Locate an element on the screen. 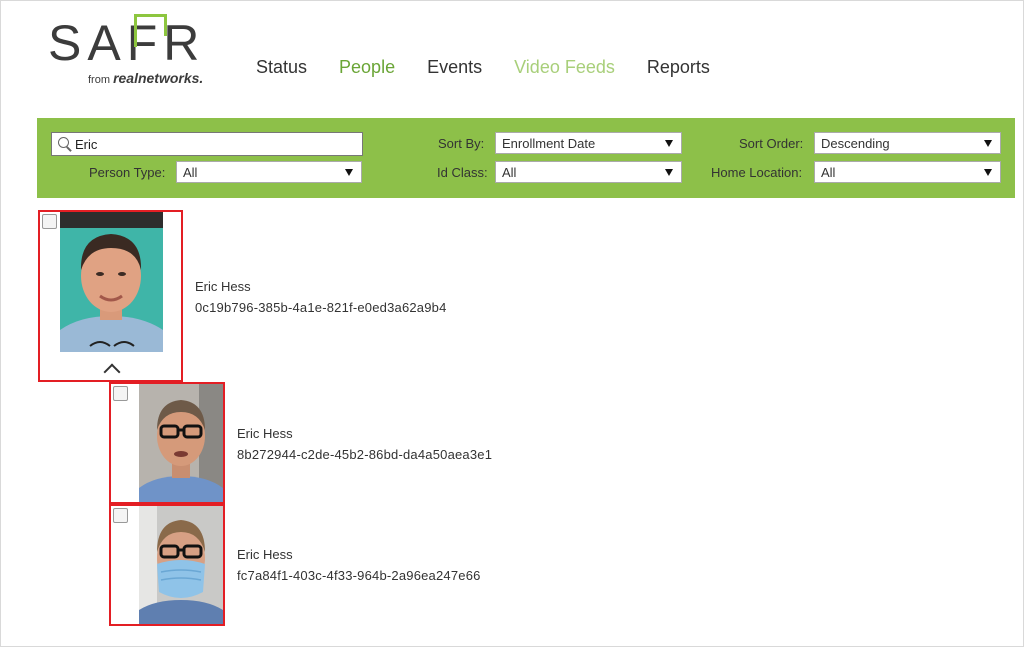 This screenshot has width=1024, height=647. id-class-select: All is located at coordinates (588, 172).